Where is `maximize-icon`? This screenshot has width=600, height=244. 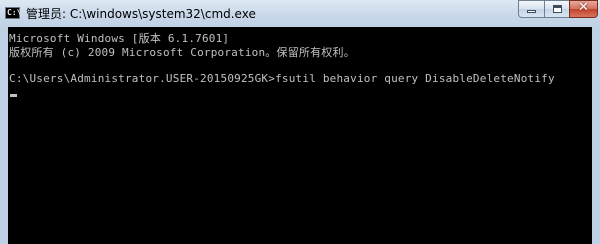
maximize-icon is located at coordinates (557, 9).